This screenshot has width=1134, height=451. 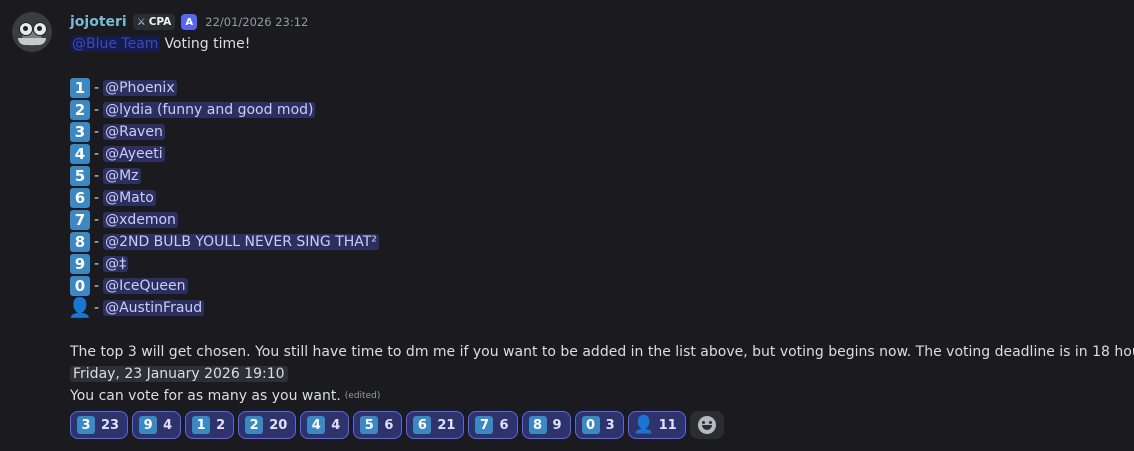 I want to click on avatar-eye-left, so click(x=26, y=29).